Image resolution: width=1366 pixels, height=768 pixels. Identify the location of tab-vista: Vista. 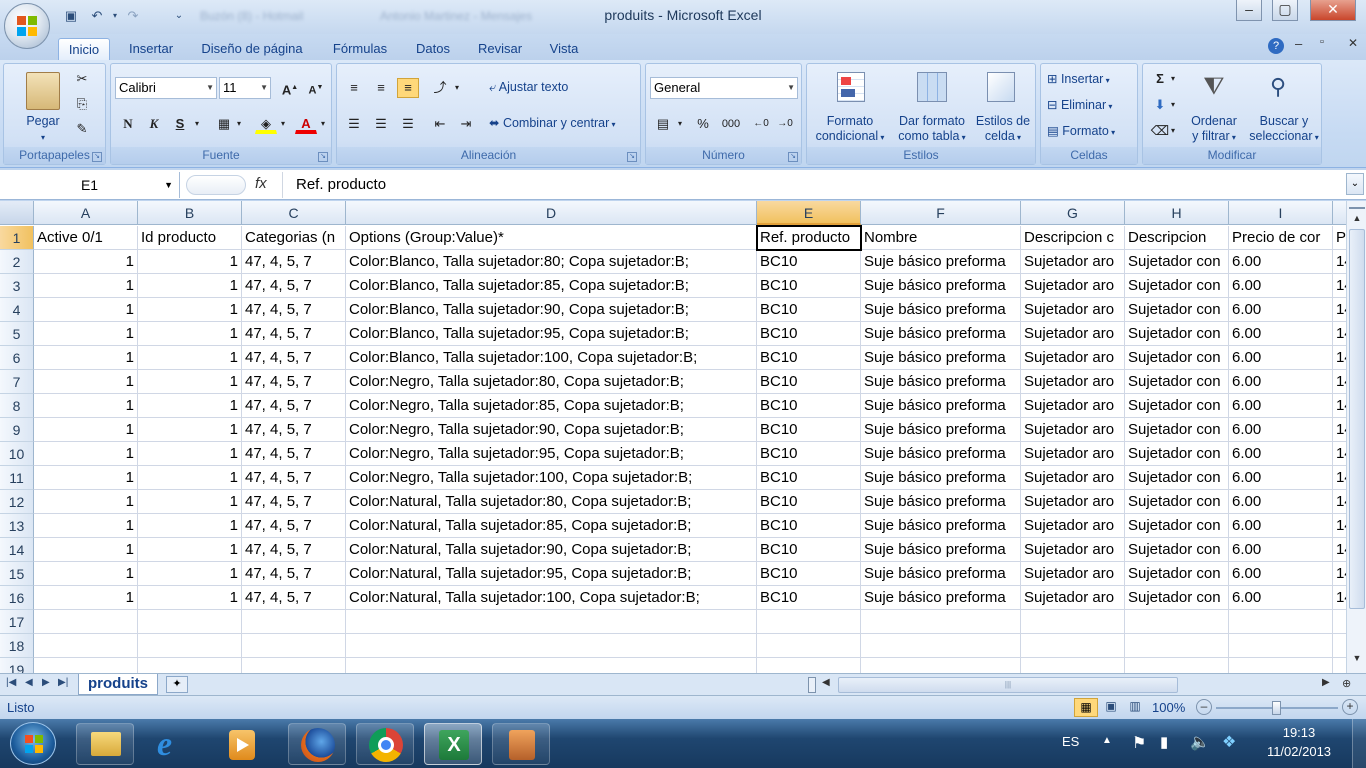
(564, 49).